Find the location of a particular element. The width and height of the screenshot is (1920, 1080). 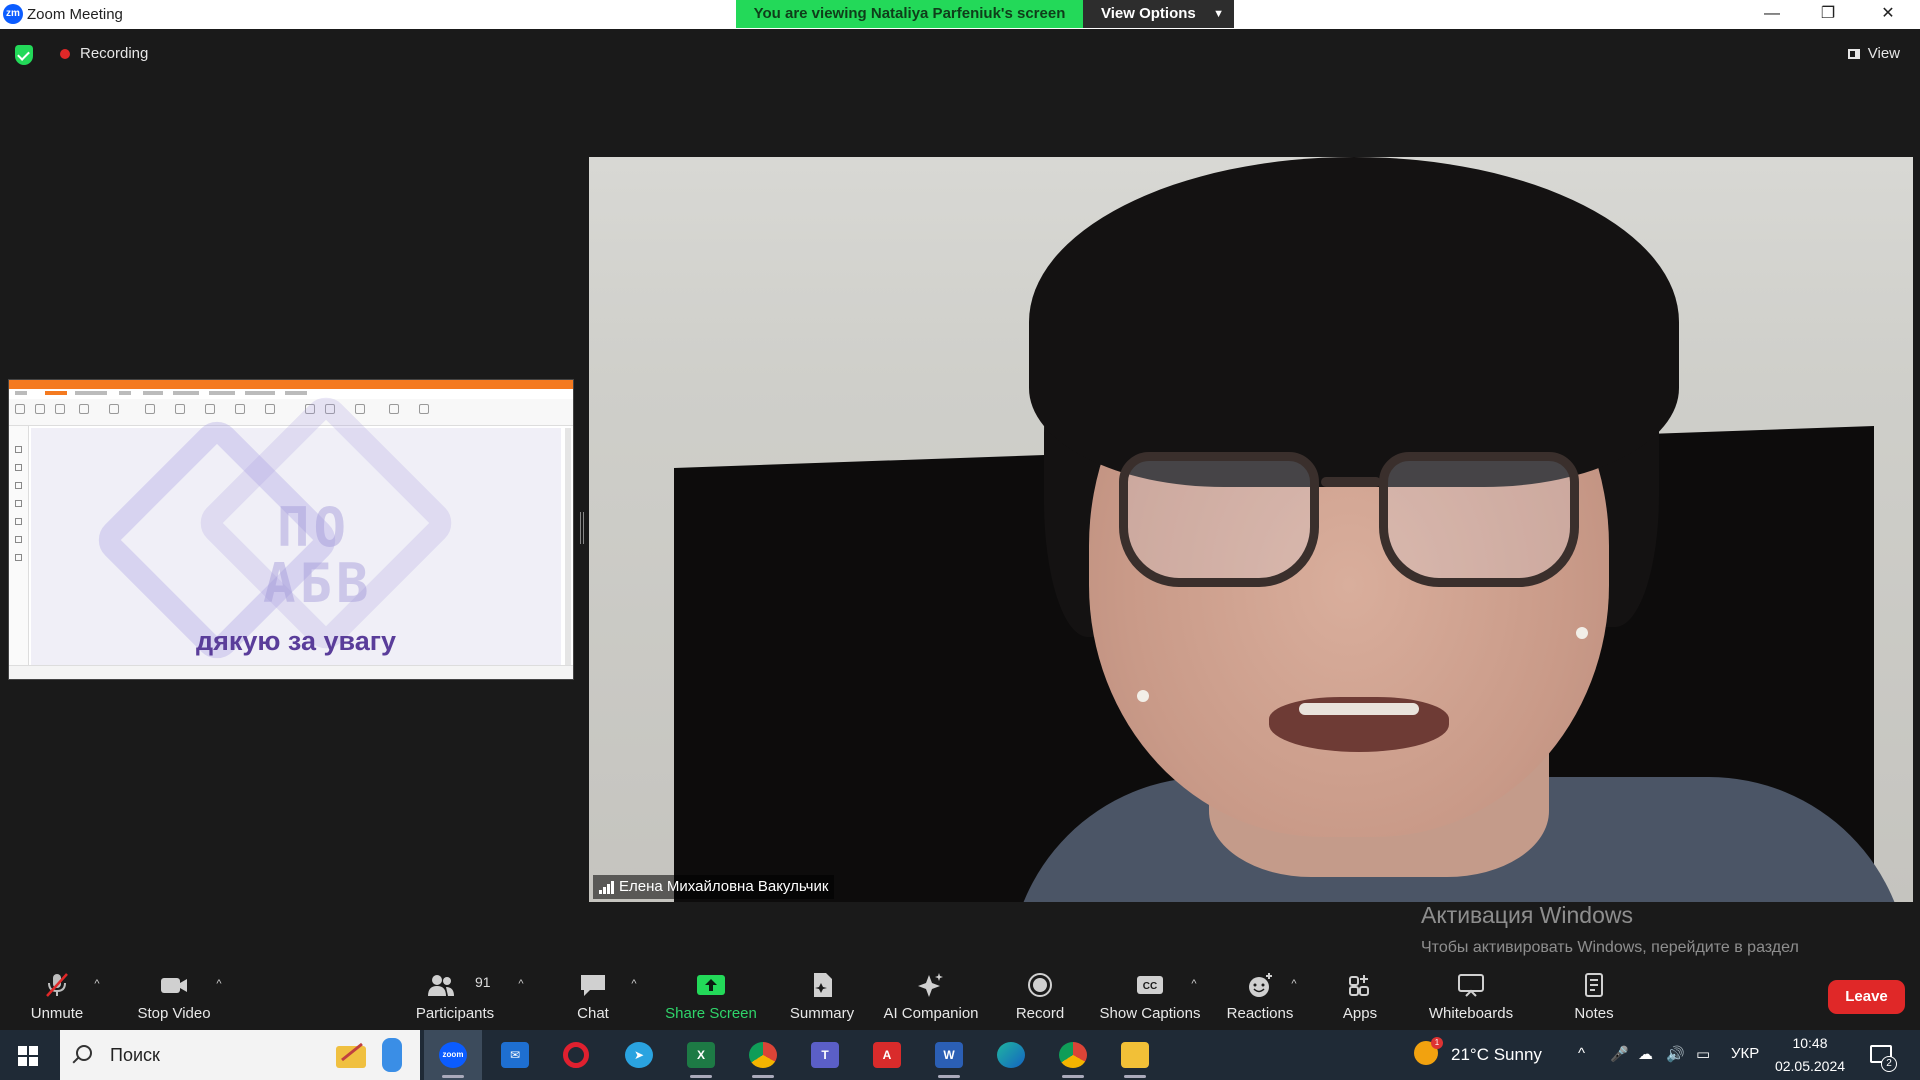

close-icon: ✕ is located at coordinates (1888, 14).